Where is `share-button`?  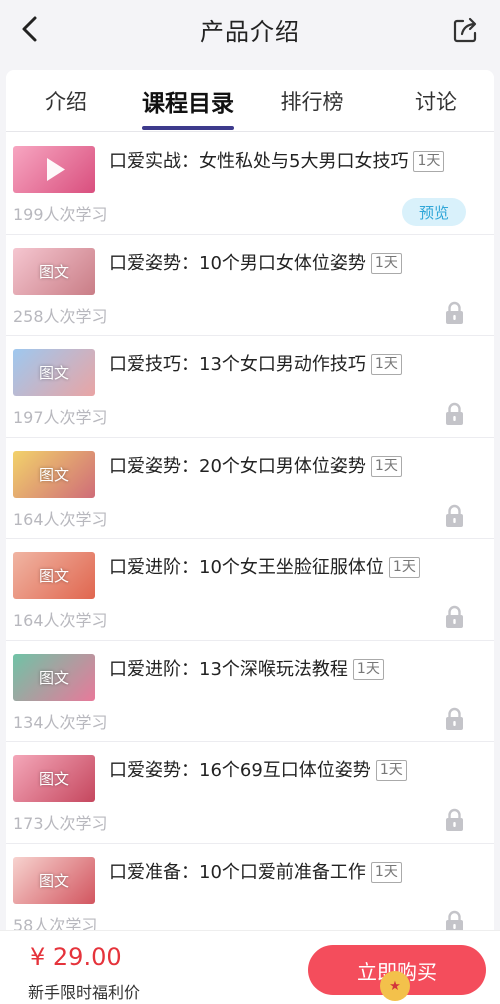 share-button is located at coordinates (466, 30).